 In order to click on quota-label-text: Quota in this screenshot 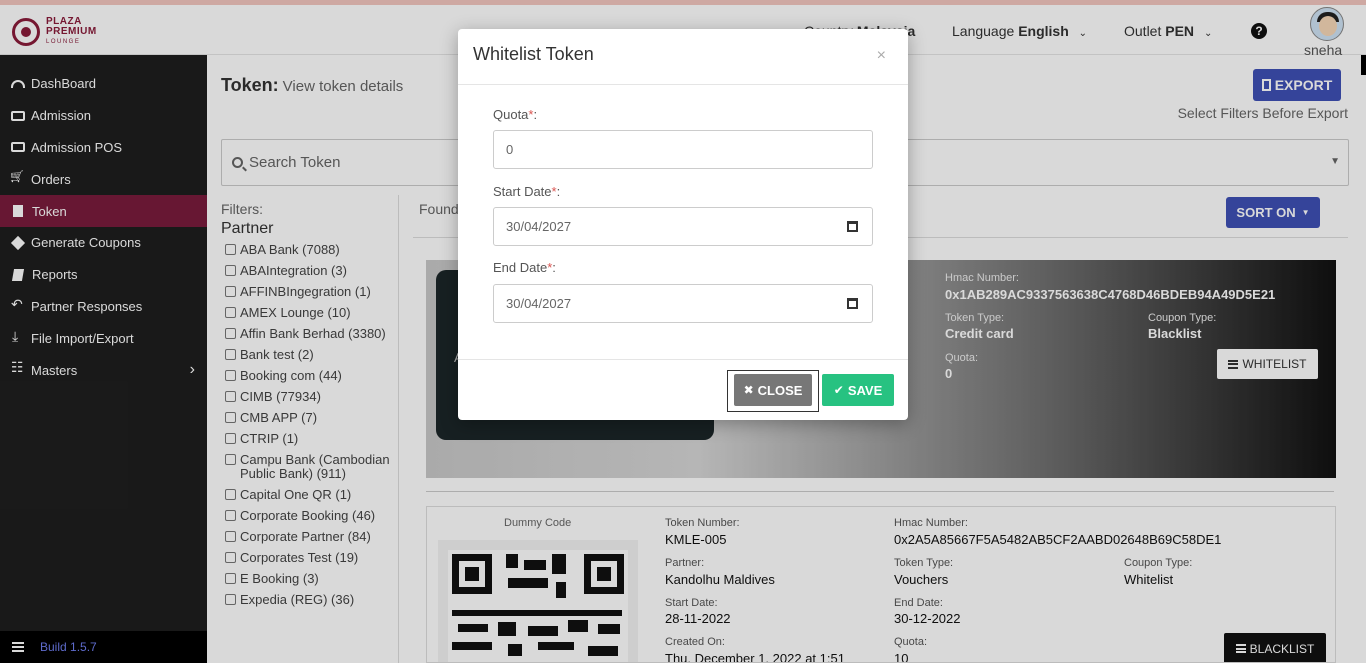, I will do `click(511, 114)`.